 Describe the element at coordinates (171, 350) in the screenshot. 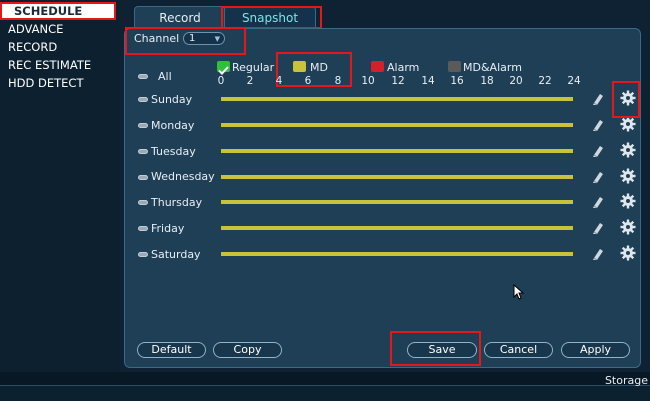

I see `default-button: Default` at that location.